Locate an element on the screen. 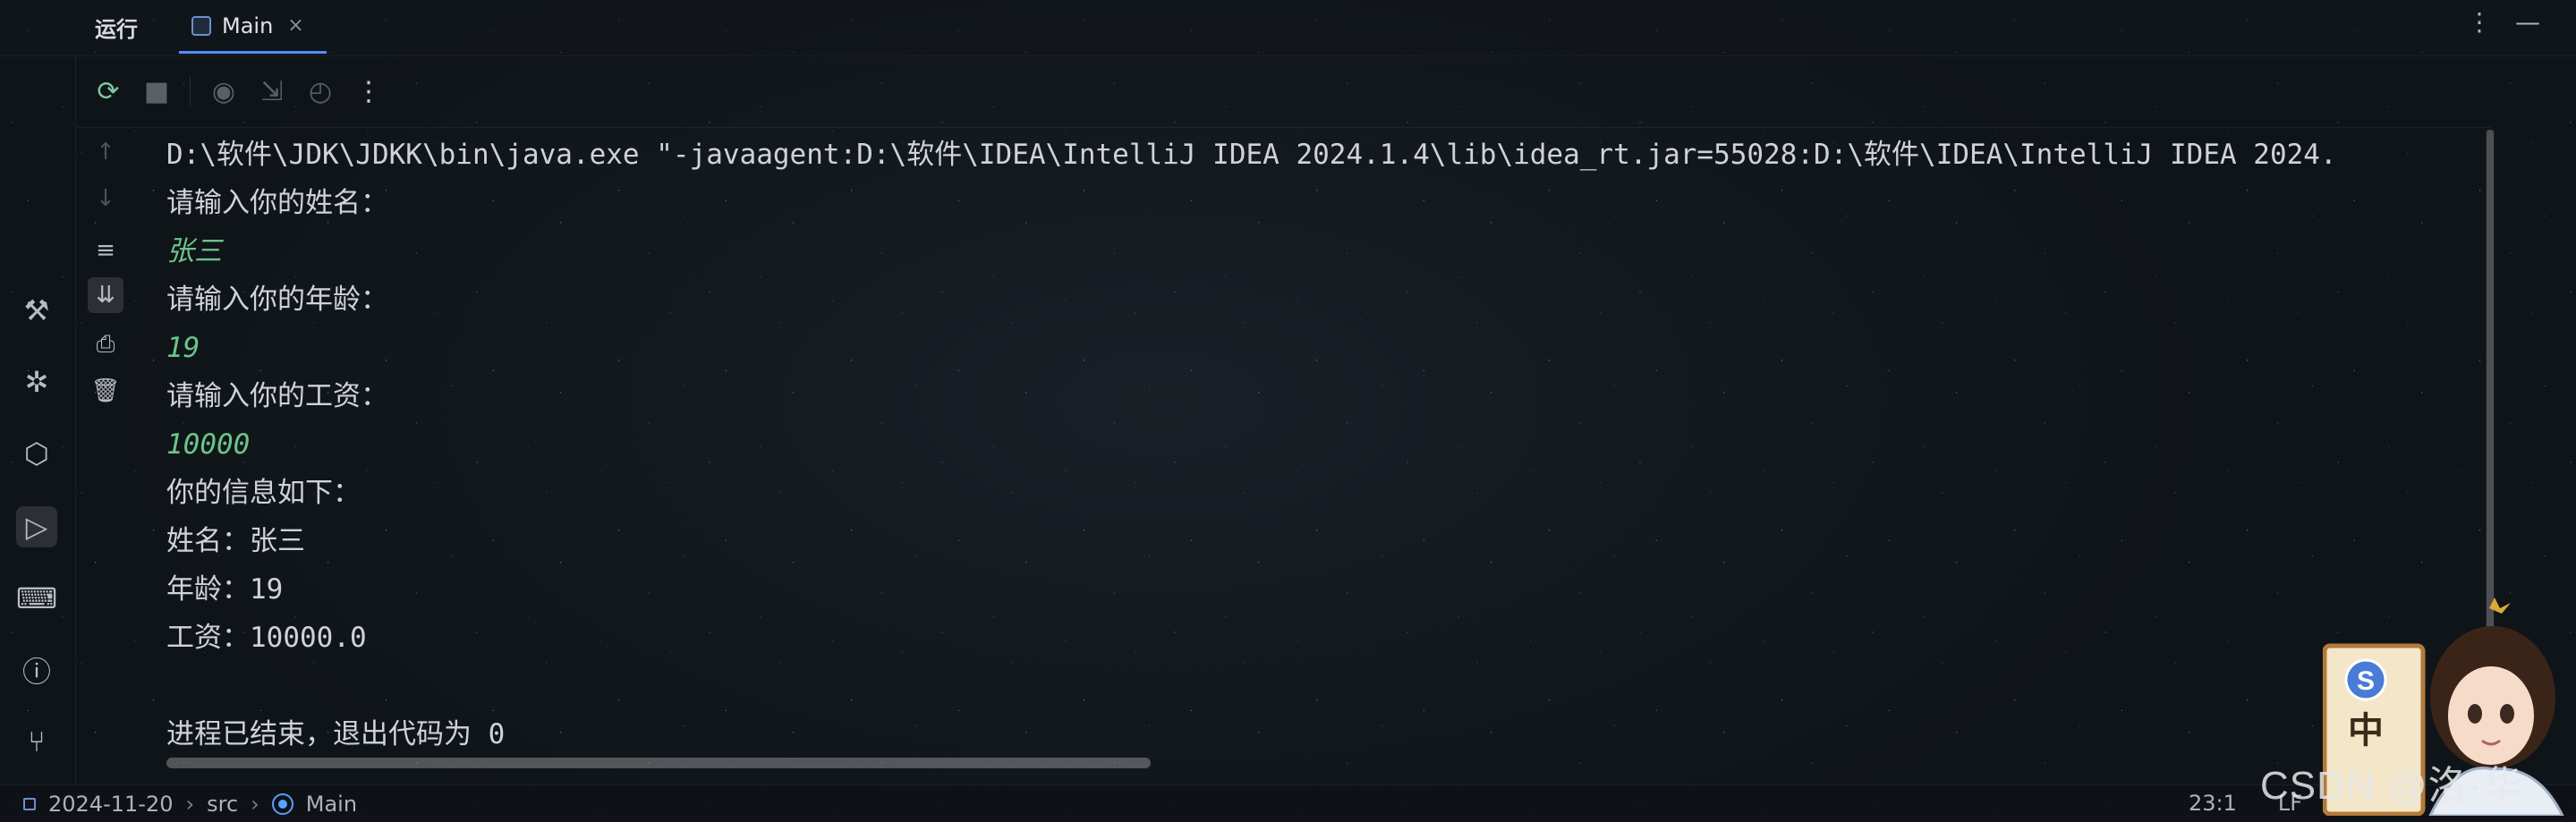 The width and height of the screenshot is (2576, 822). build-hammer-icon: ⚒ is located at coordinates (36, 310).